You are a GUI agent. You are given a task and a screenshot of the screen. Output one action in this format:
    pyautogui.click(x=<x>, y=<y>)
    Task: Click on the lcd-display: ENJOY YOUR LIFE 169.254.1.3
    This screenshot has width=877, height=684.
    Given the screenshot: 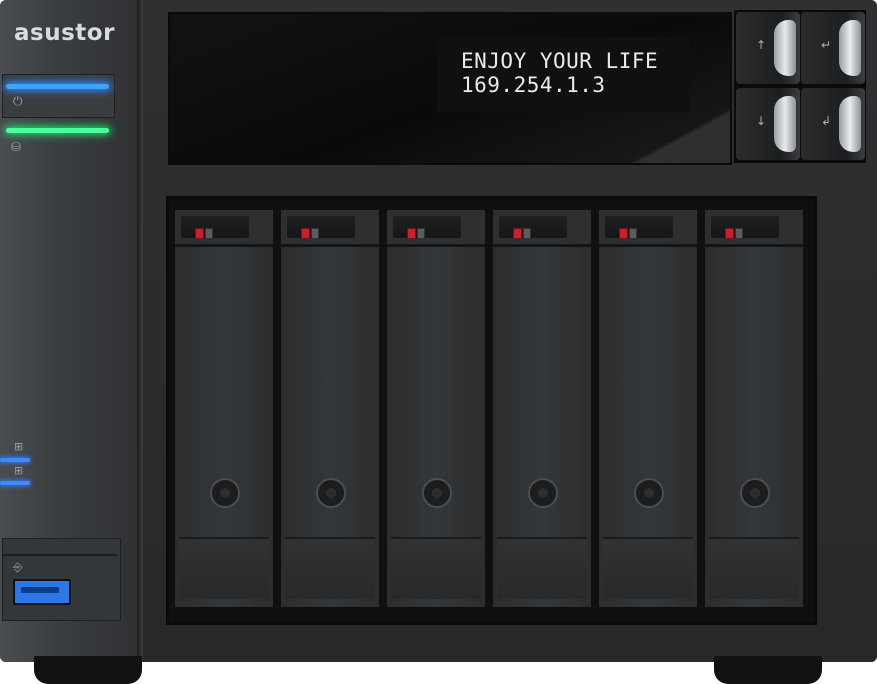 What is the action you would take?
    pyautogui.click(x=563, y=74)
    